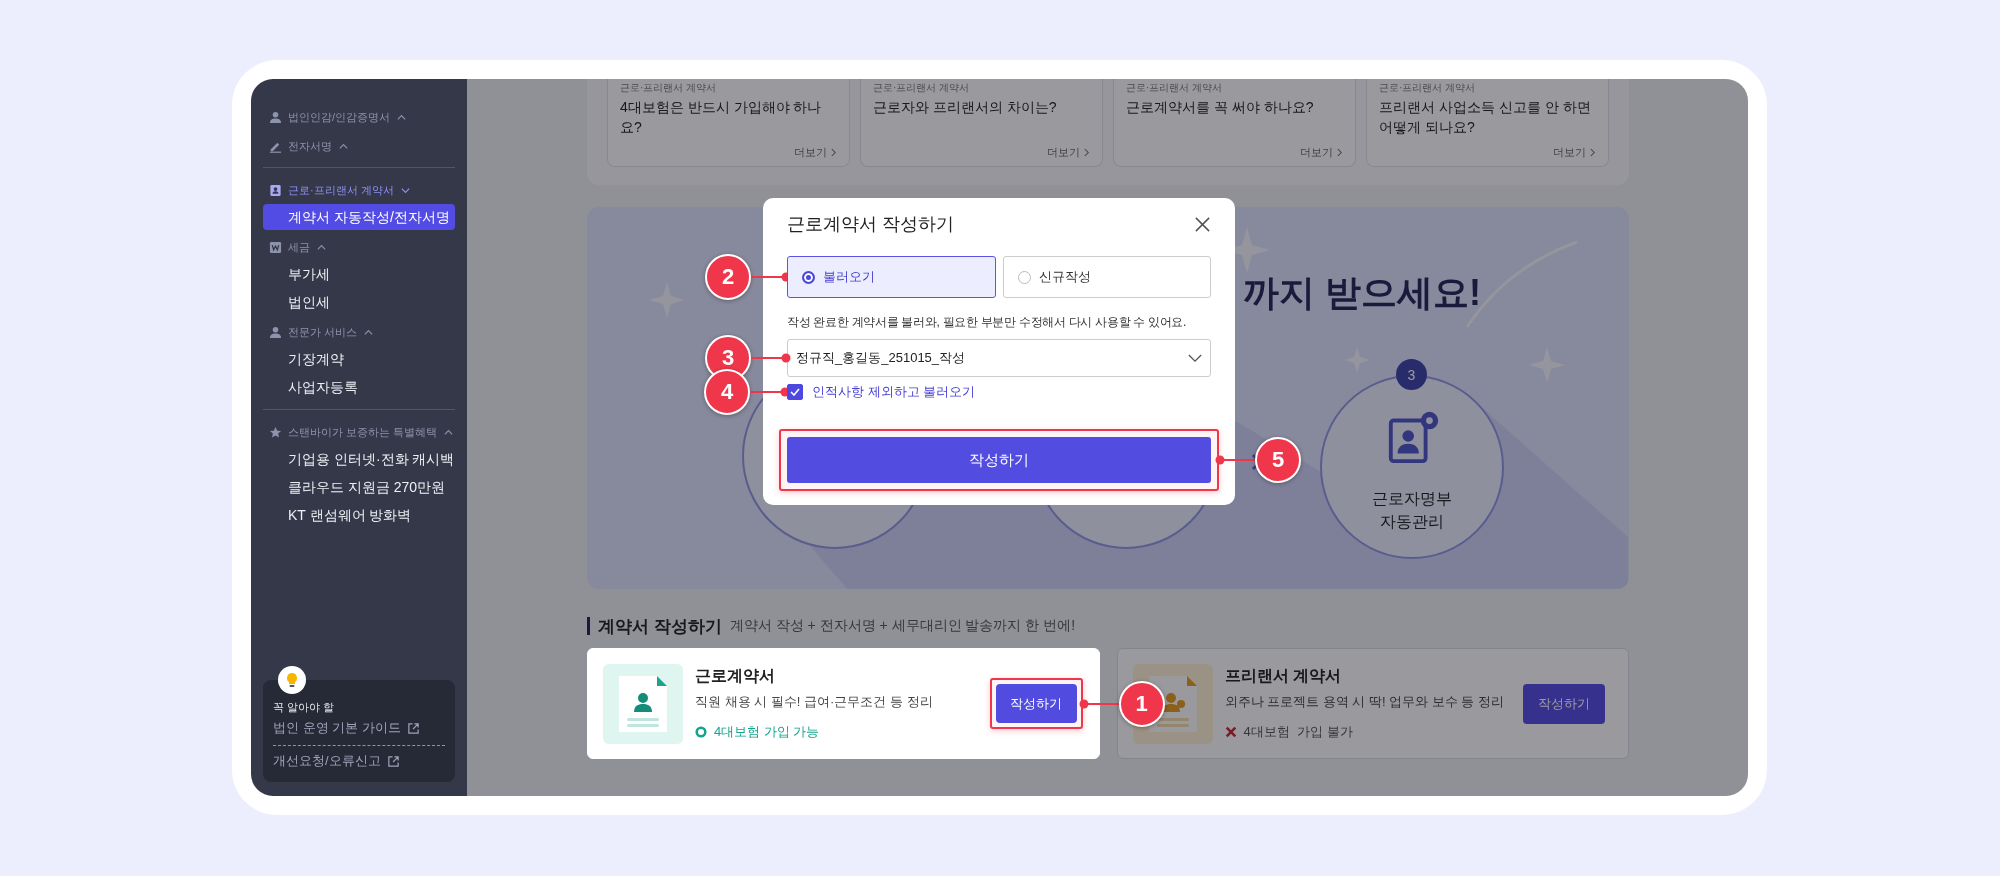 This screenshot has height=876, width=2000. I want to click on guide-link: 법인 운영 기본 가이드, so click(346, 728).